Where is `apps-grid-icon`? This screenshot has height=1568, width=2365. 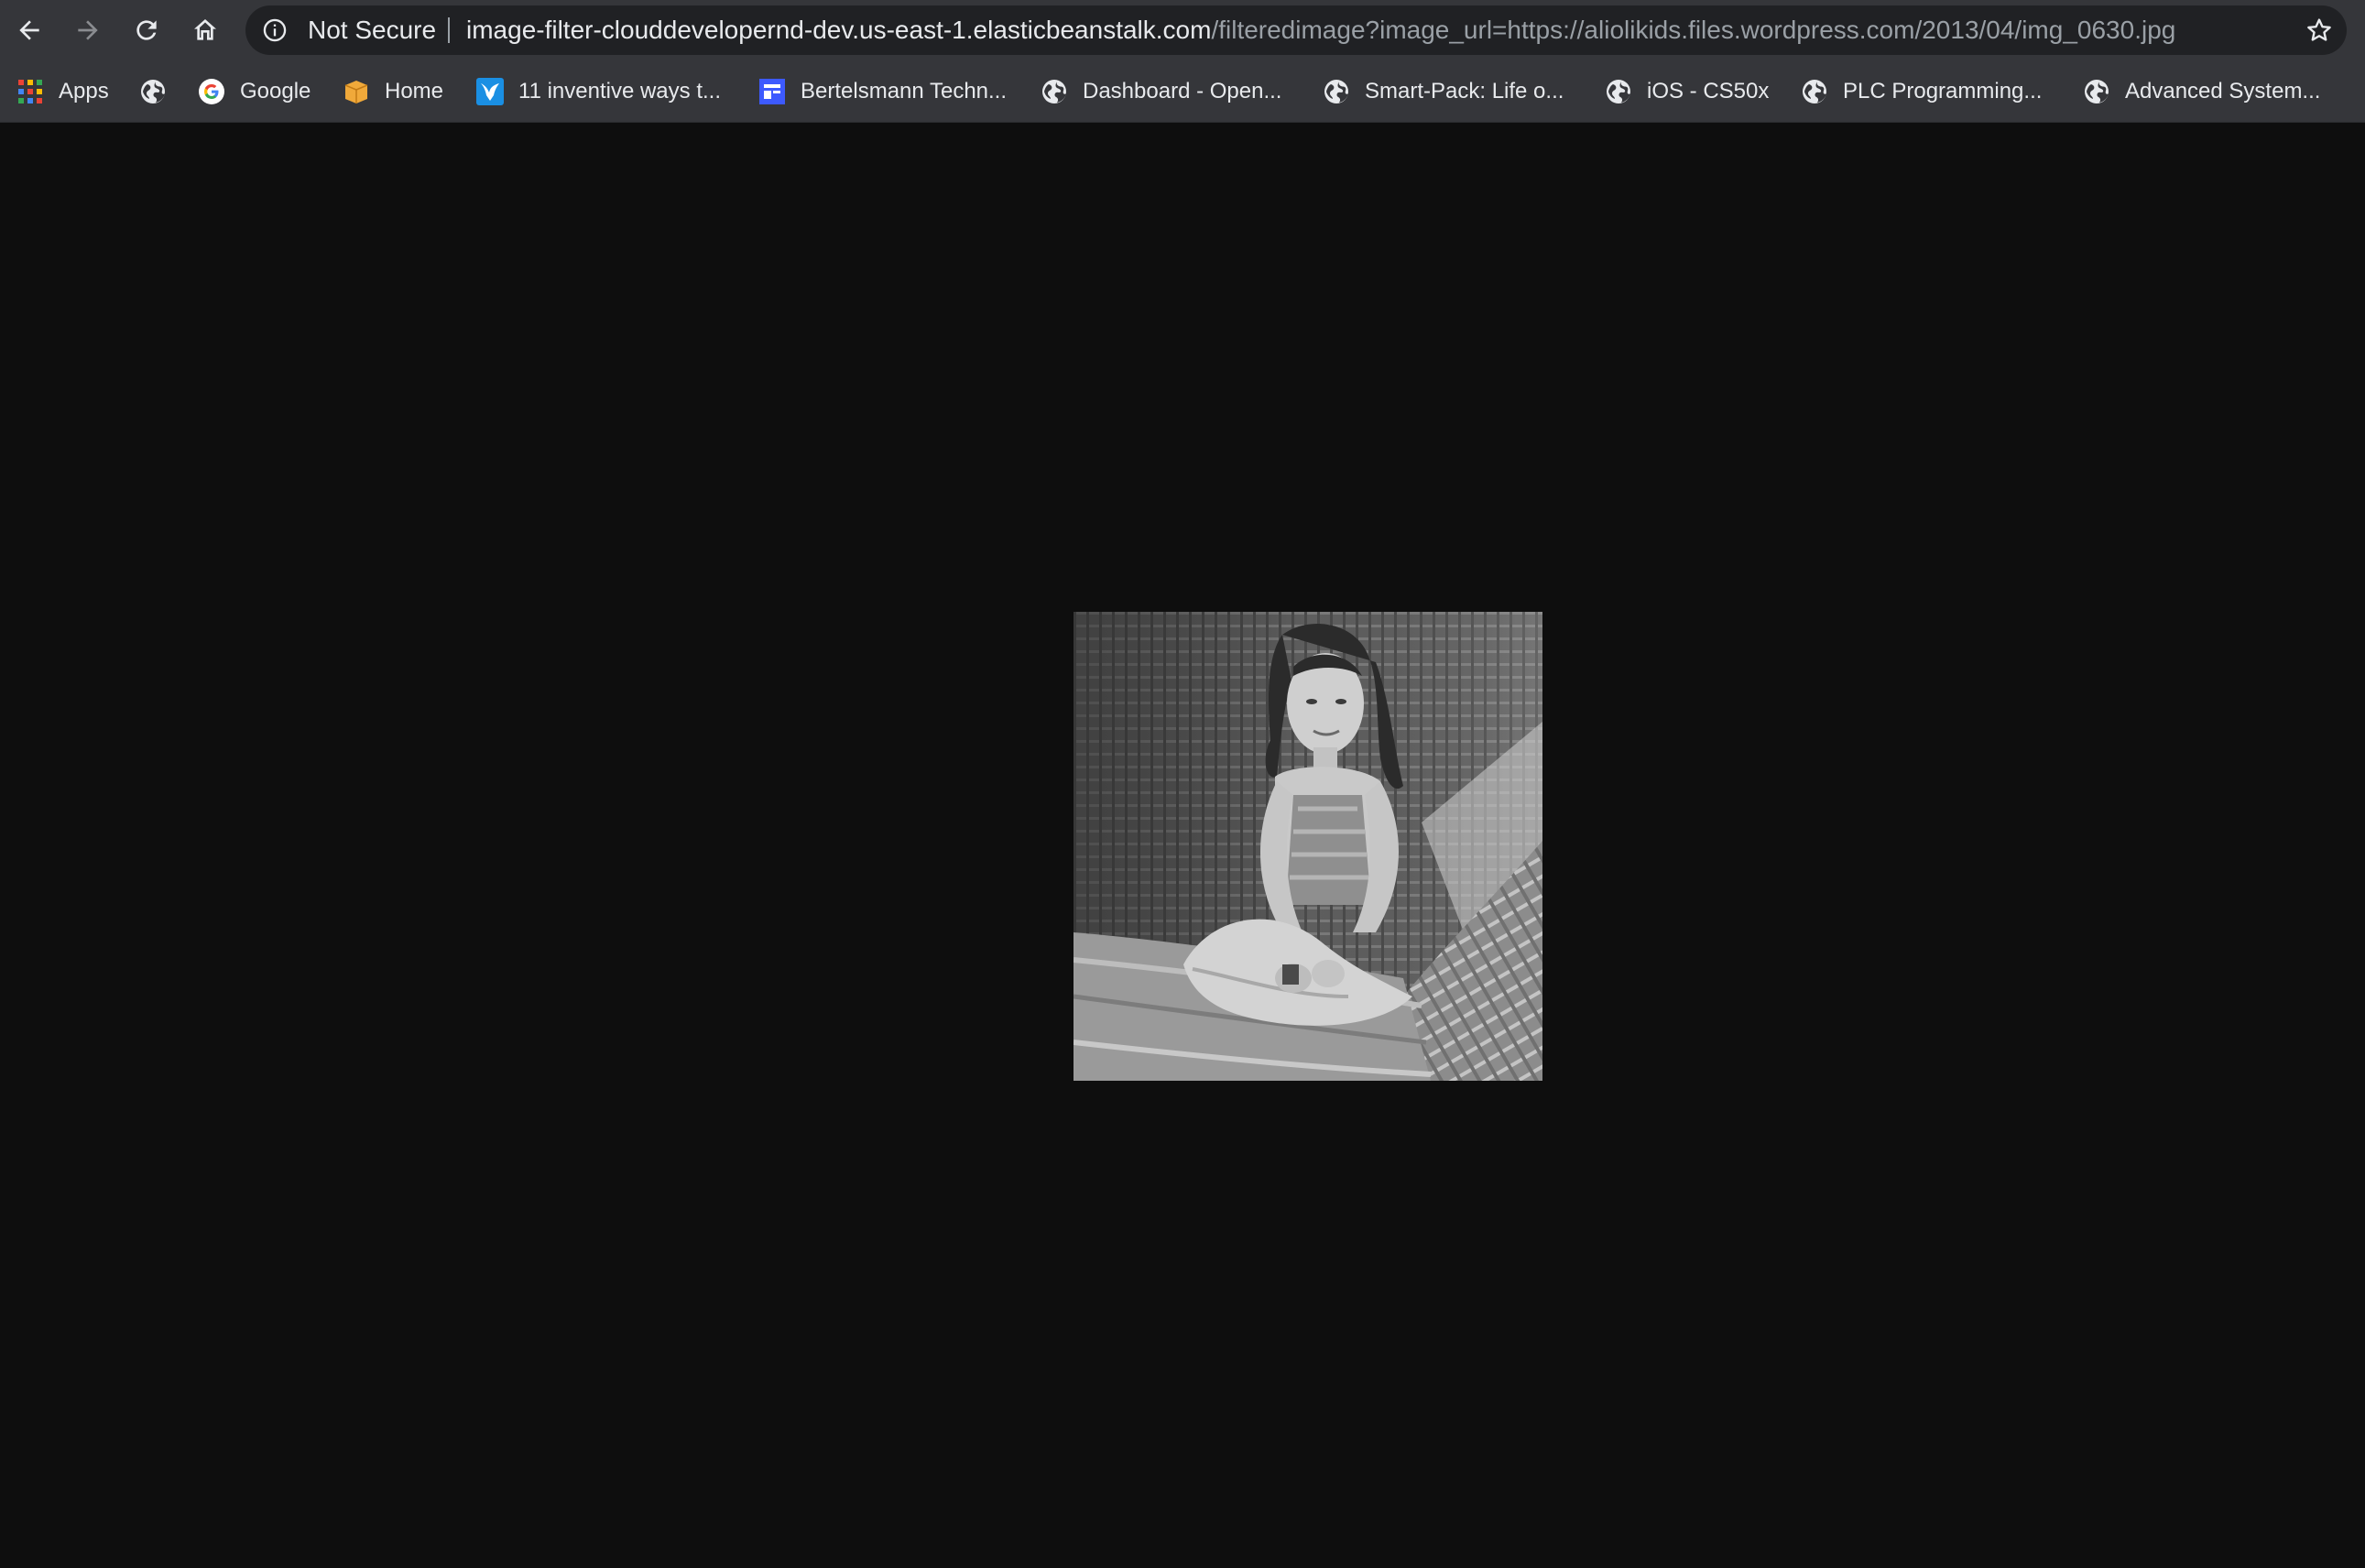 apps-grid-icon is located at coordinates (30, 91).